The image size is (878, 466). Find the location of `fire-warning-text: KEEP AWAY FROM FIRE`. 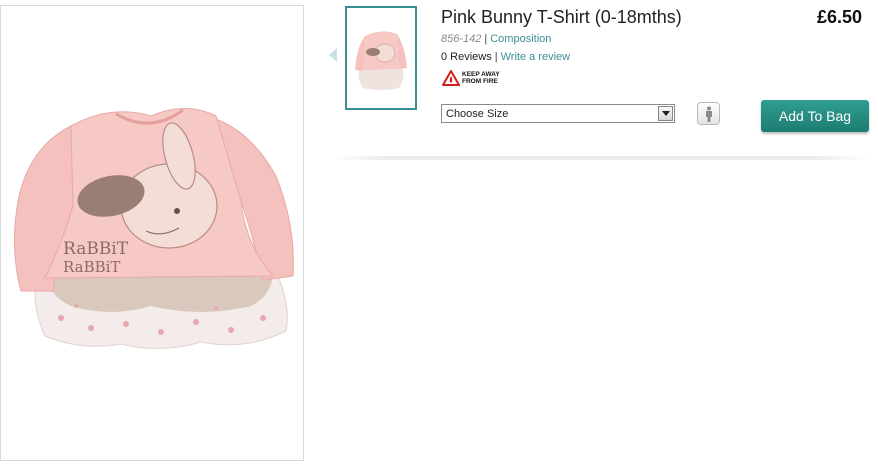

fire-warning-text: KEEP AWAY FROM FIRE is located at coordinates (485, 78).